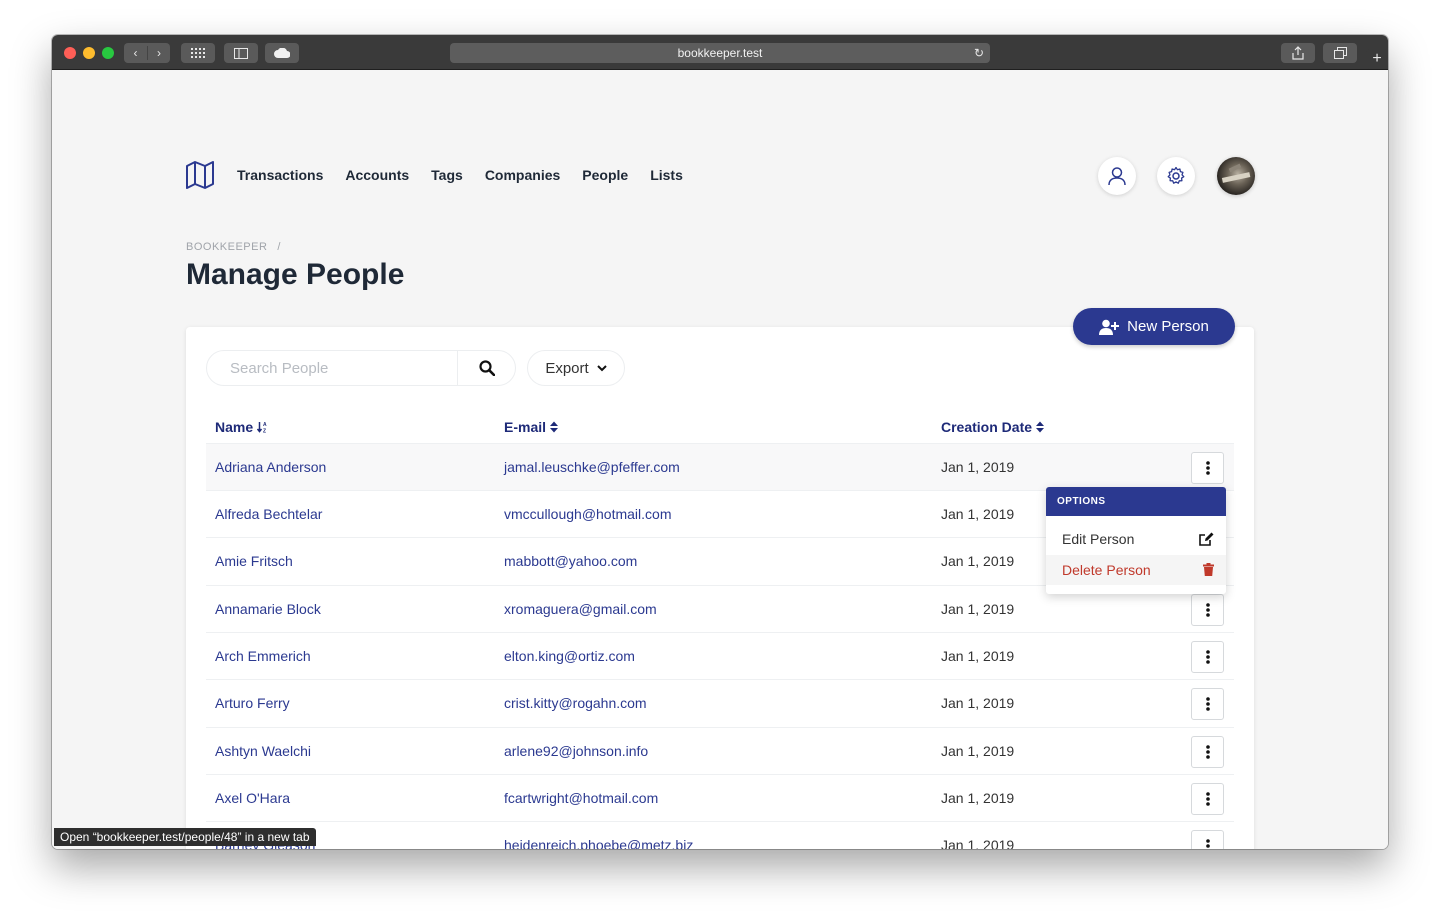 This screenshot has width=1440, height=918. Describe the element at coordinates (241, 53) in the screenshot. I see `sidebar-toggle-icon` at that location.